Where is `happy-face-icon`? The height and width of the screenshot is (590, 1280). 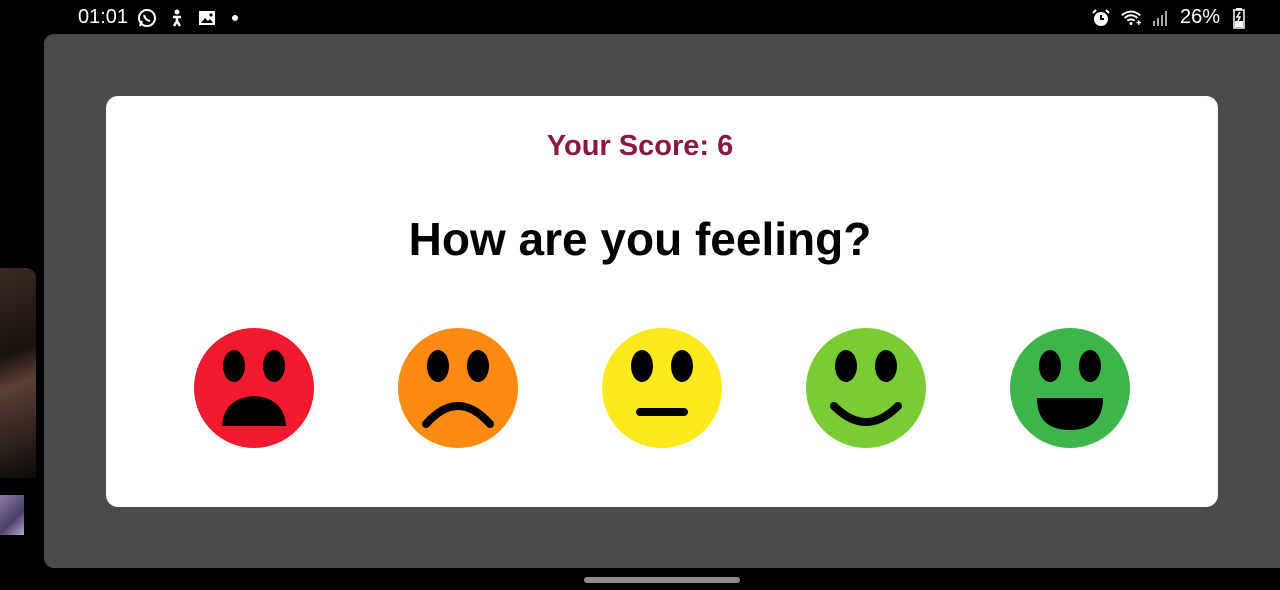
happy-face-icon is located at coordinates (866, 388).